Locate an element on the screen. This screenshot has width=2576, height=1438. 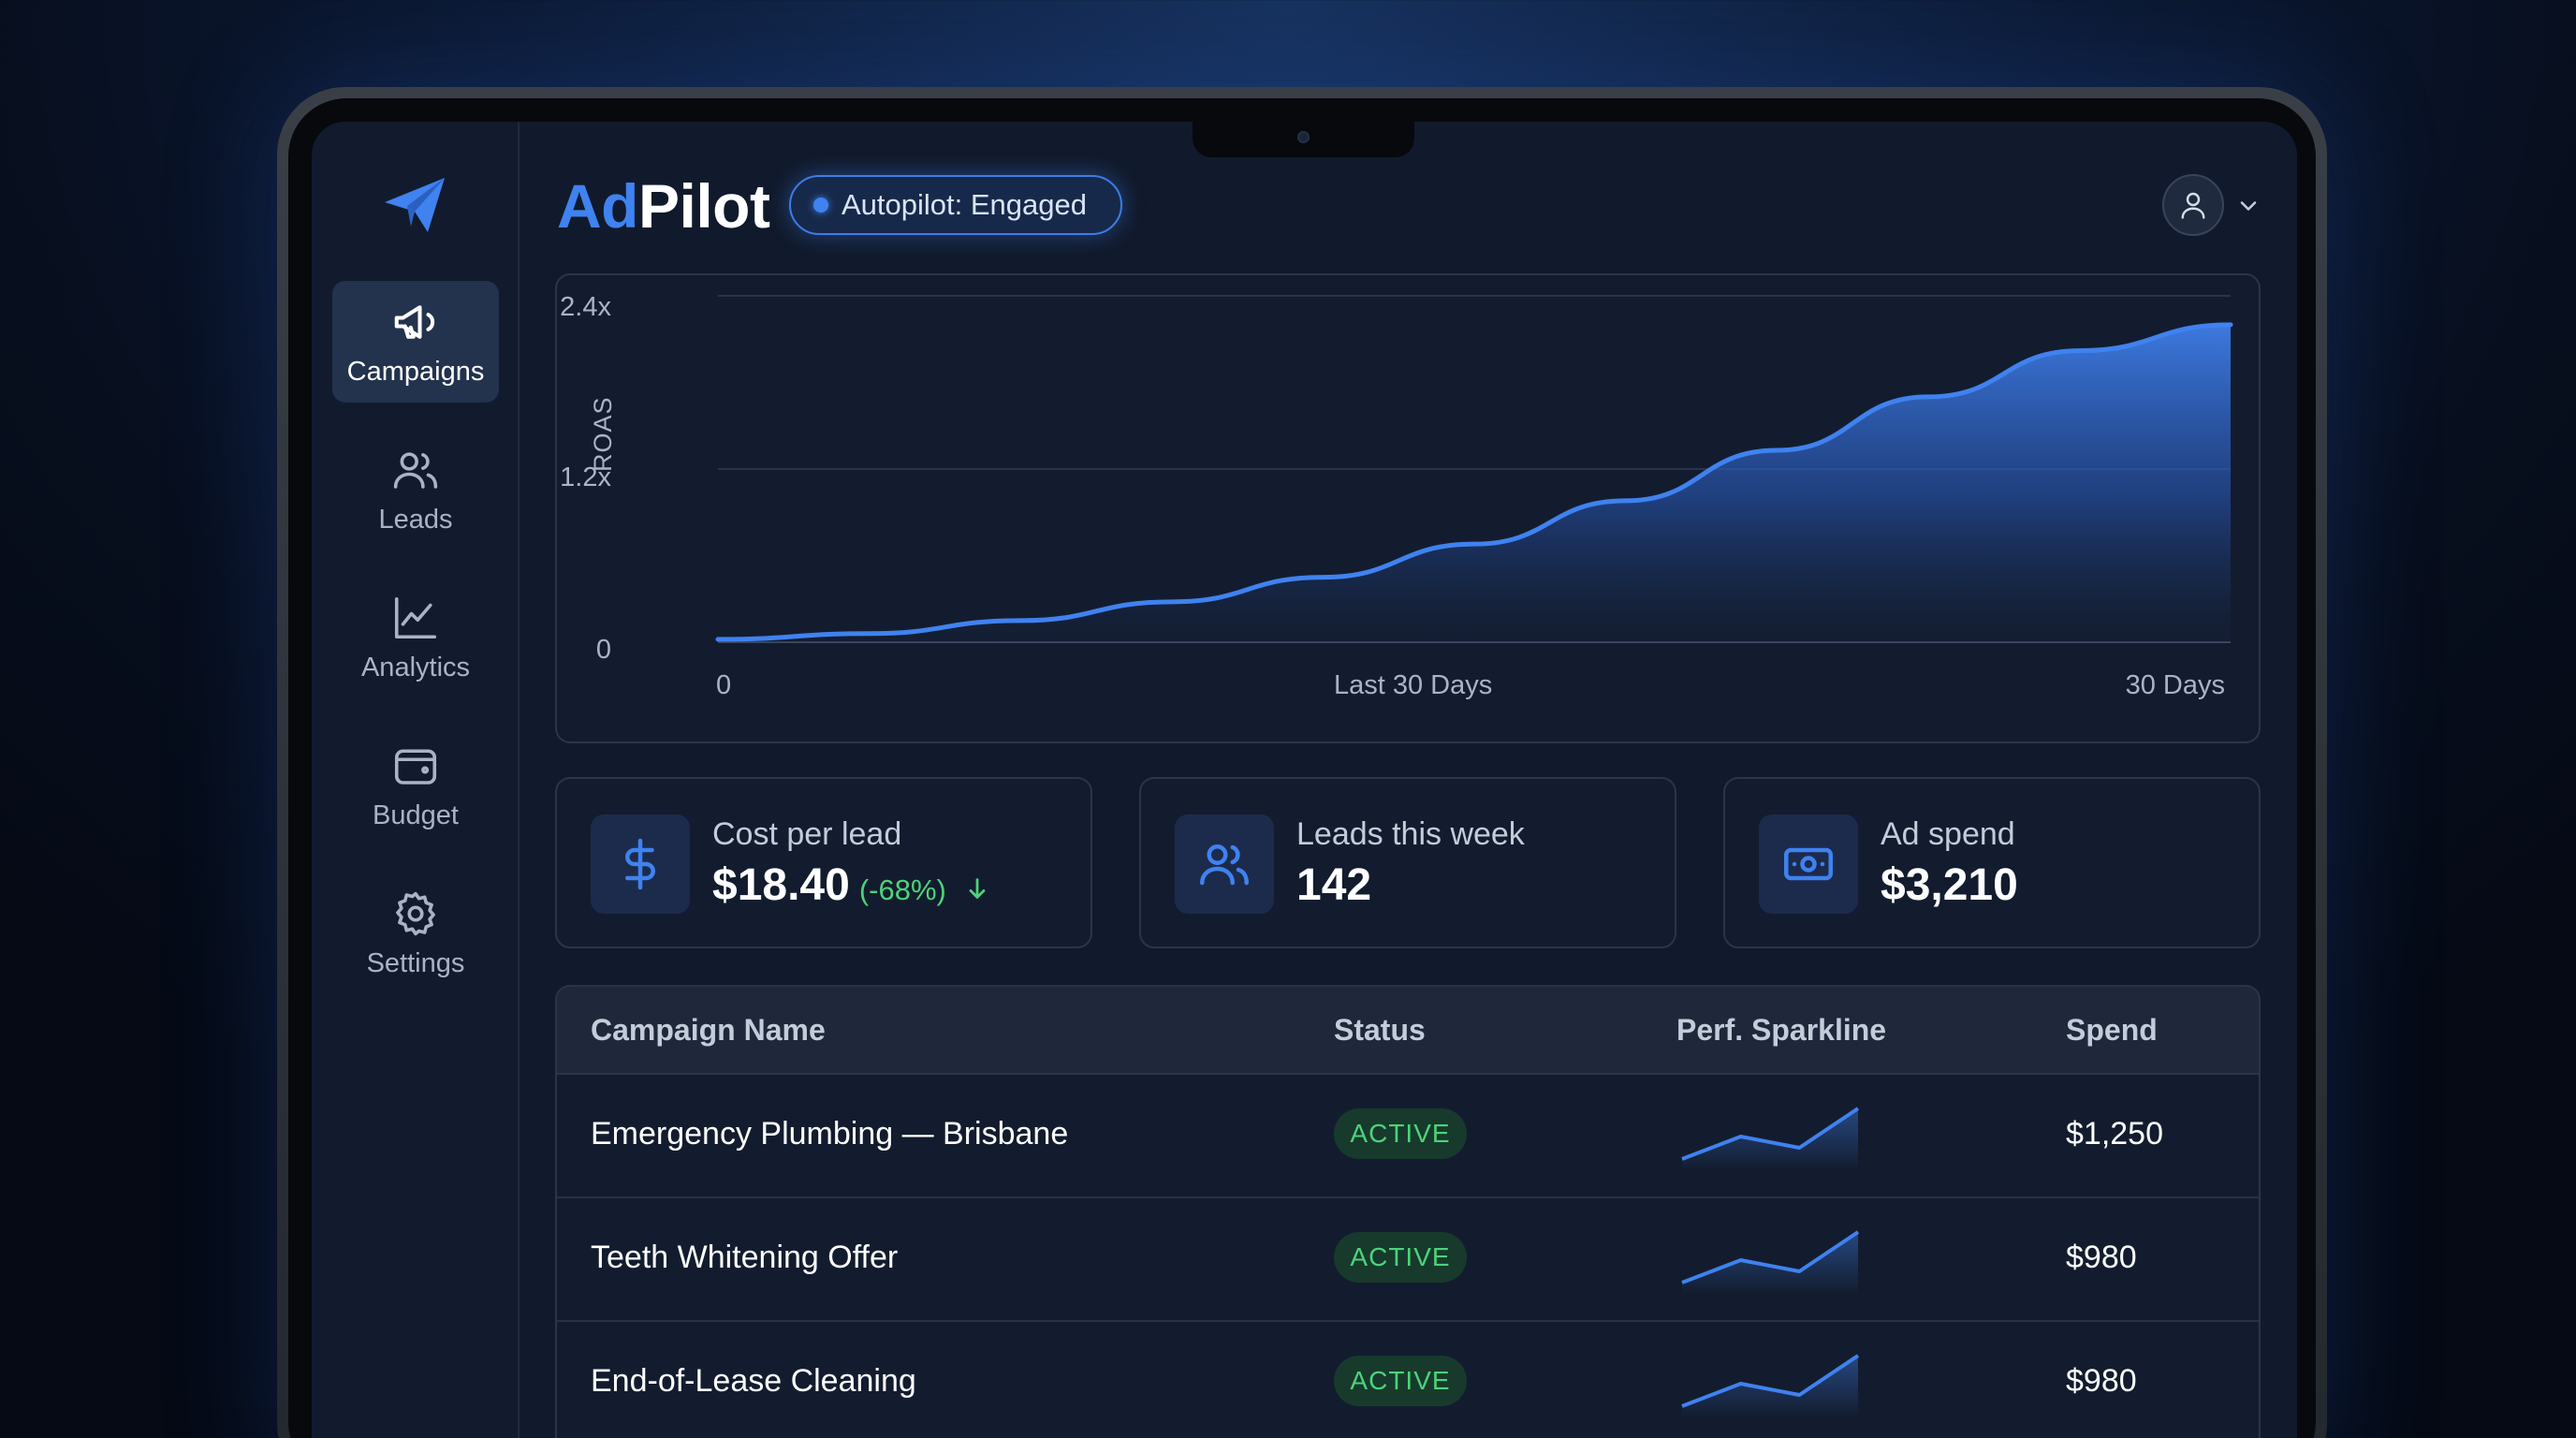
table-row: Teeth Whitening Offer ACTIVE $980 is located at coordinates (1408, 1260).